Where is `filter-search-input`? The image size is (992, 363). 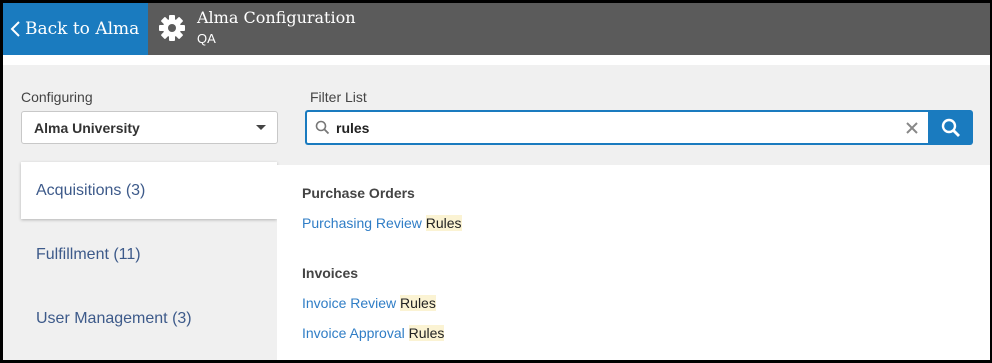 filter-search-input is located at coordinates (616, 128).